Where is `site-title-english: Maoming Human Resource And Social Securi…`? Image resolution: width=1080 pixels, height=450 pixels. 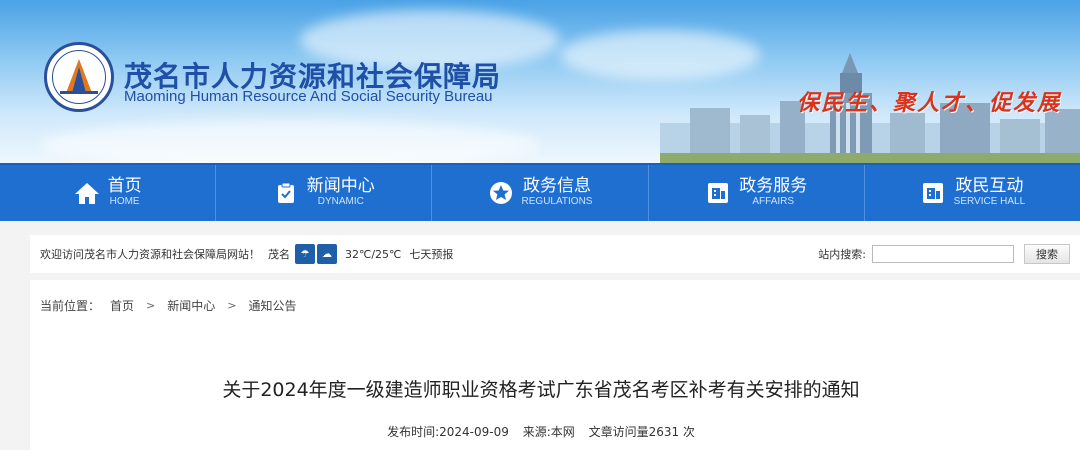 site-title-english: Maoming Human Resource And Social Securi… is located at coordinates (308, 96).